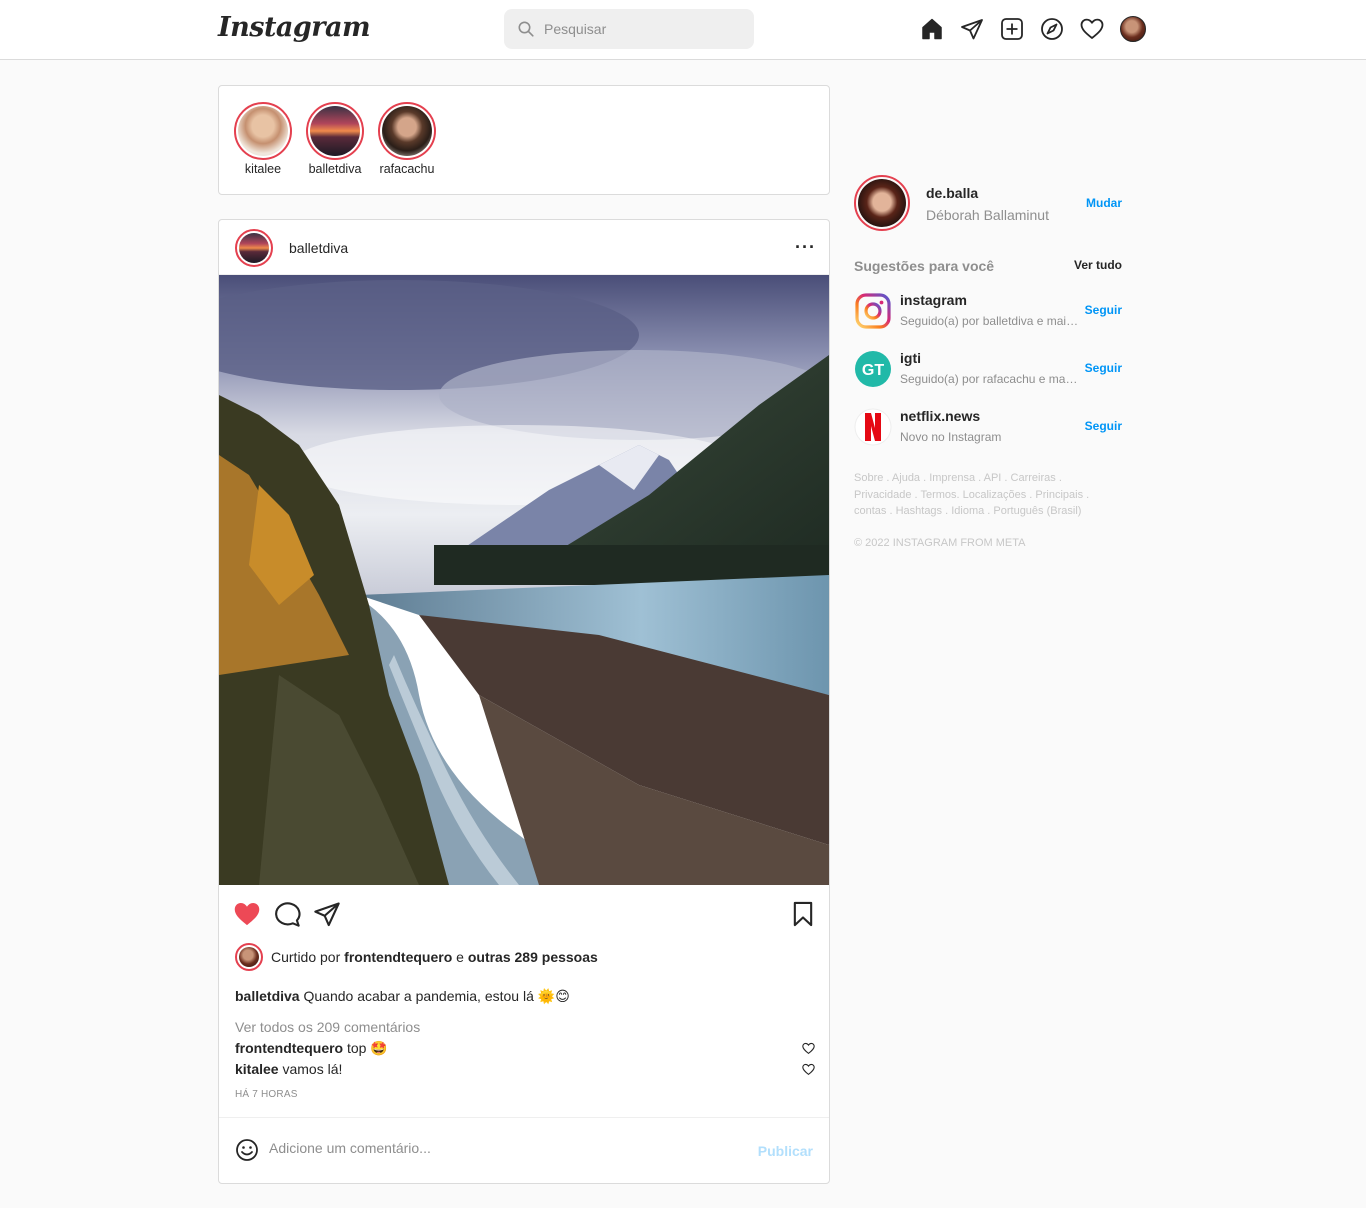 The image size is (1366, 1208). Describe the element at coordinates (932, 29) in the screenshot. I see `home-icon` at that location.